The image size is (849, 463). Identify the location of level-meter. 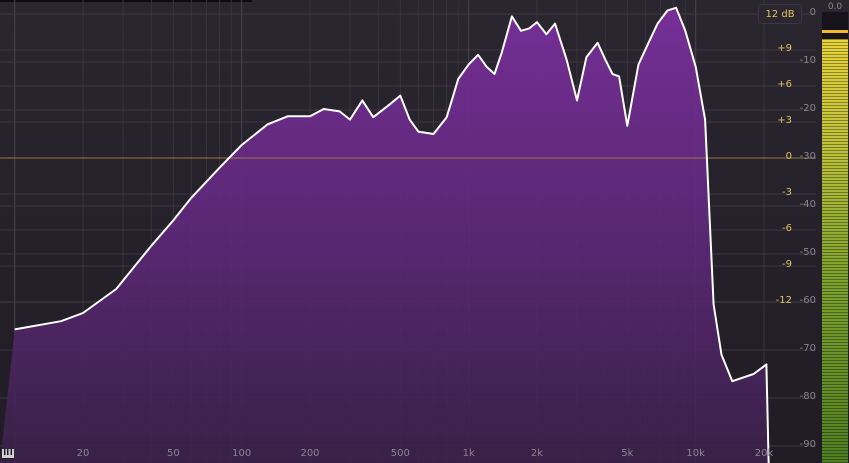
(835, 237).